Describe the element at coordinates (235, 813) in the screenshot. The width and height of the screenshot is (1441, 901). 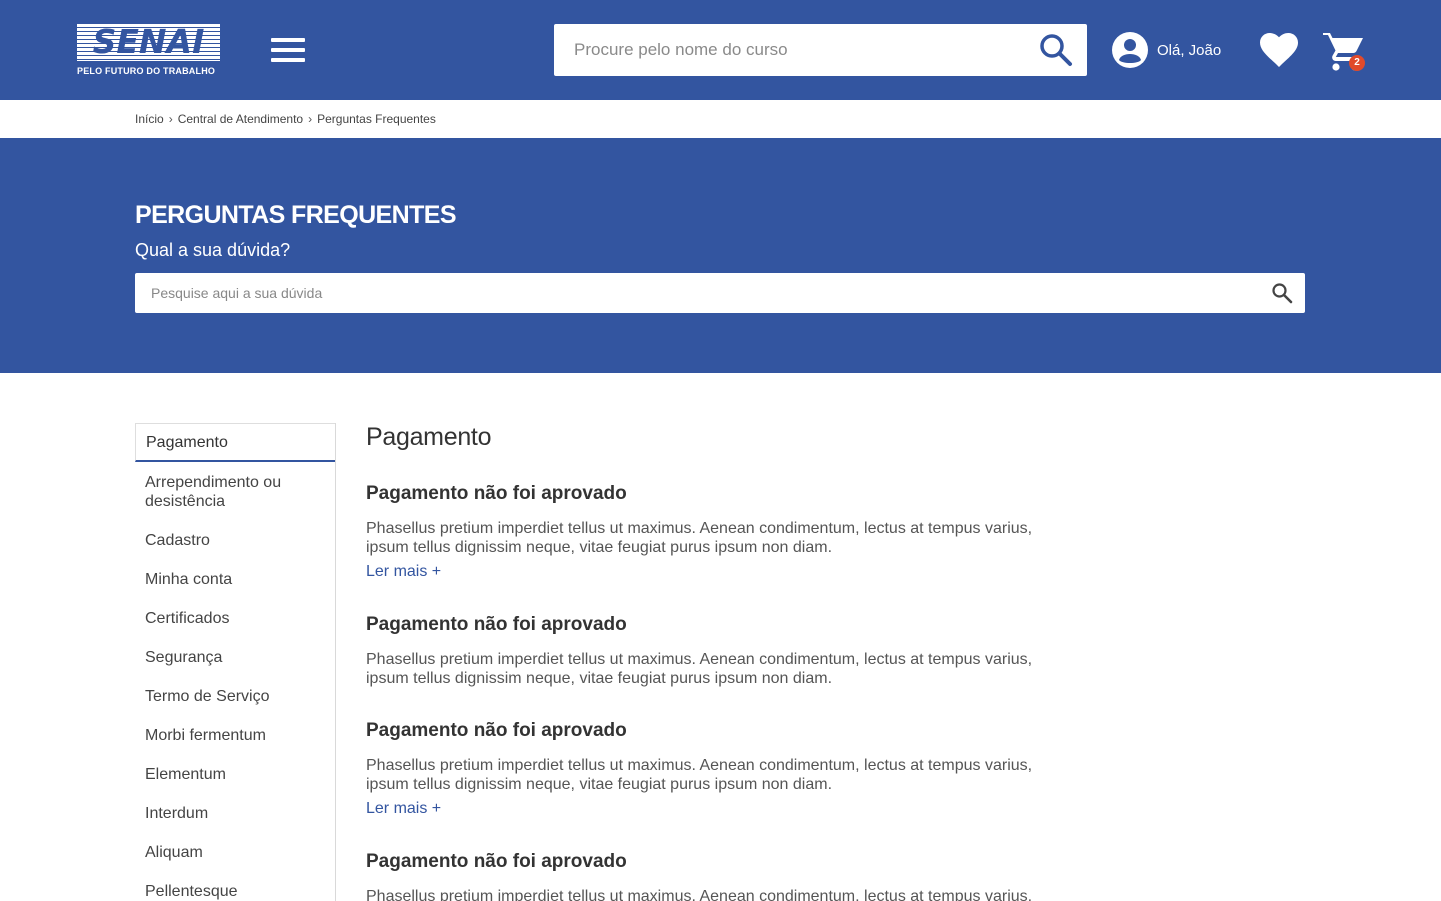
I see `sidebar-item-interdum: Interdum` at that location.